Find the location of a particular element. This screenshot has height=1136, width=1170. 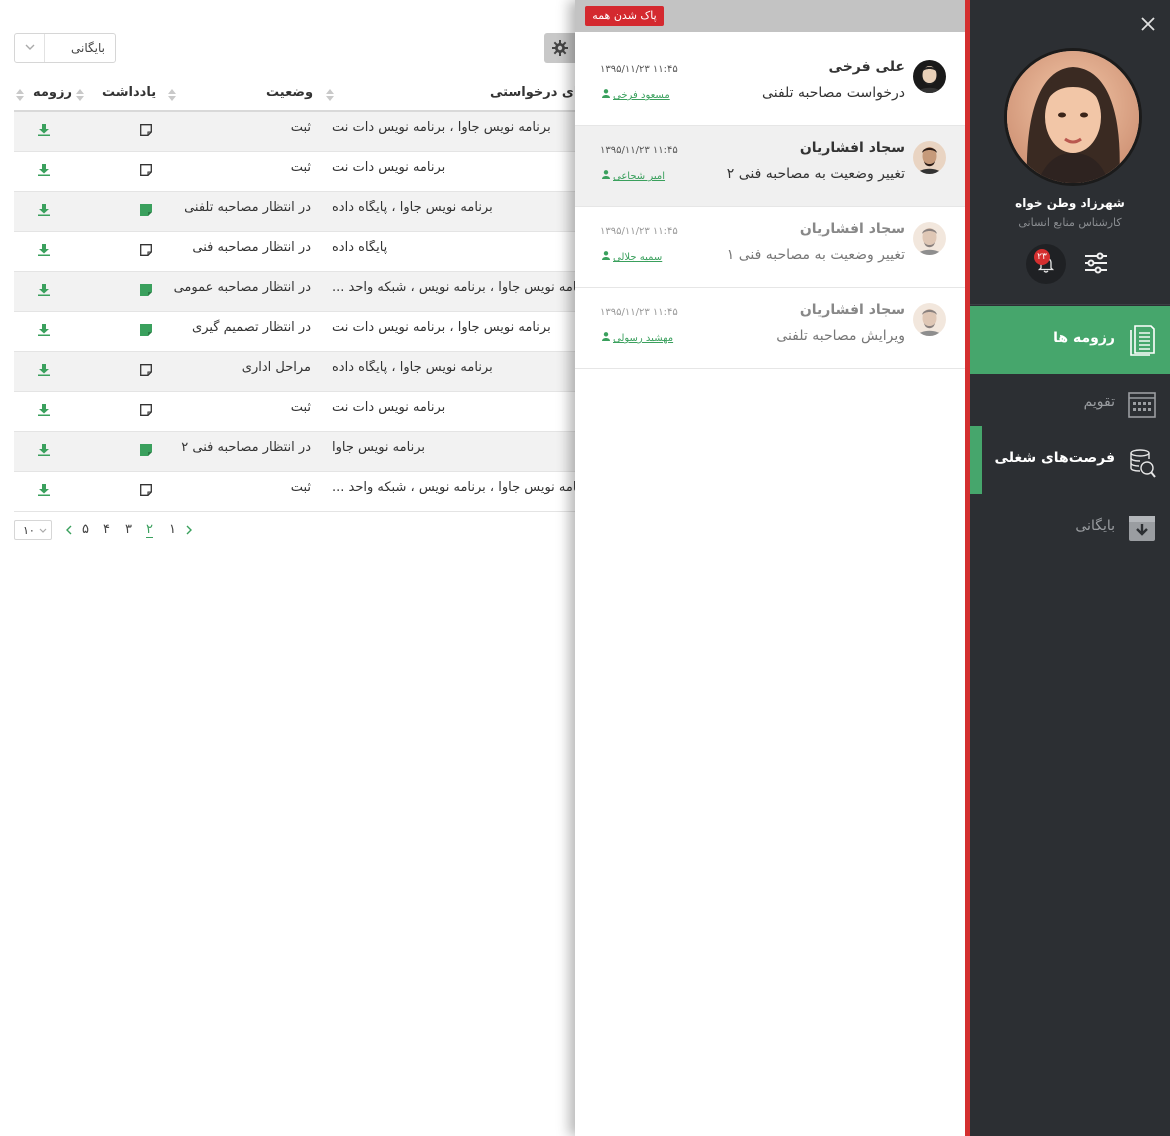

archive-select-value: بایگانی is located at coordinates (88, 48).